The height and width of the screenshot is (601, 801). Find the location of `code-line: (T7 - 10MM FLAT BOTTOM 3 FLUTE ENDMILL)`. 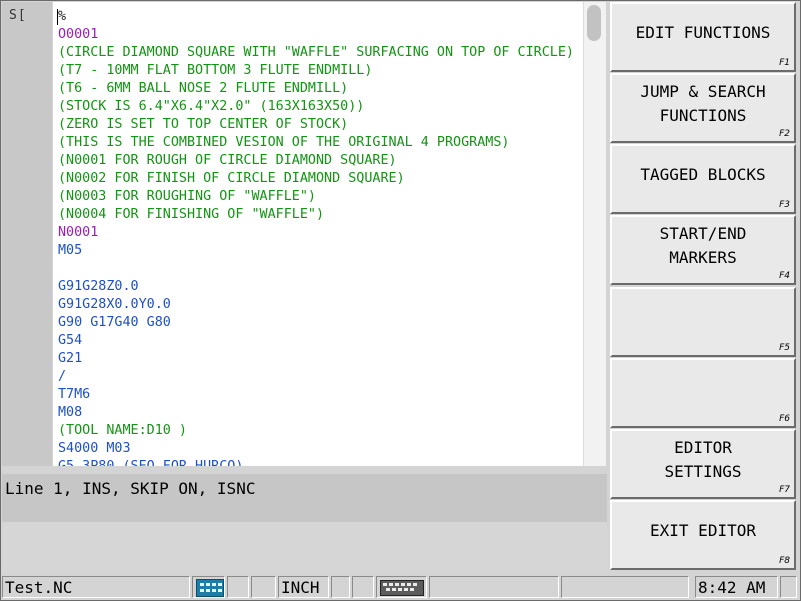

code-line: (T7 - 10MM FLAT BOTTOM 3 FLUTE ENDMILL) is located at coordinates (316, 71).